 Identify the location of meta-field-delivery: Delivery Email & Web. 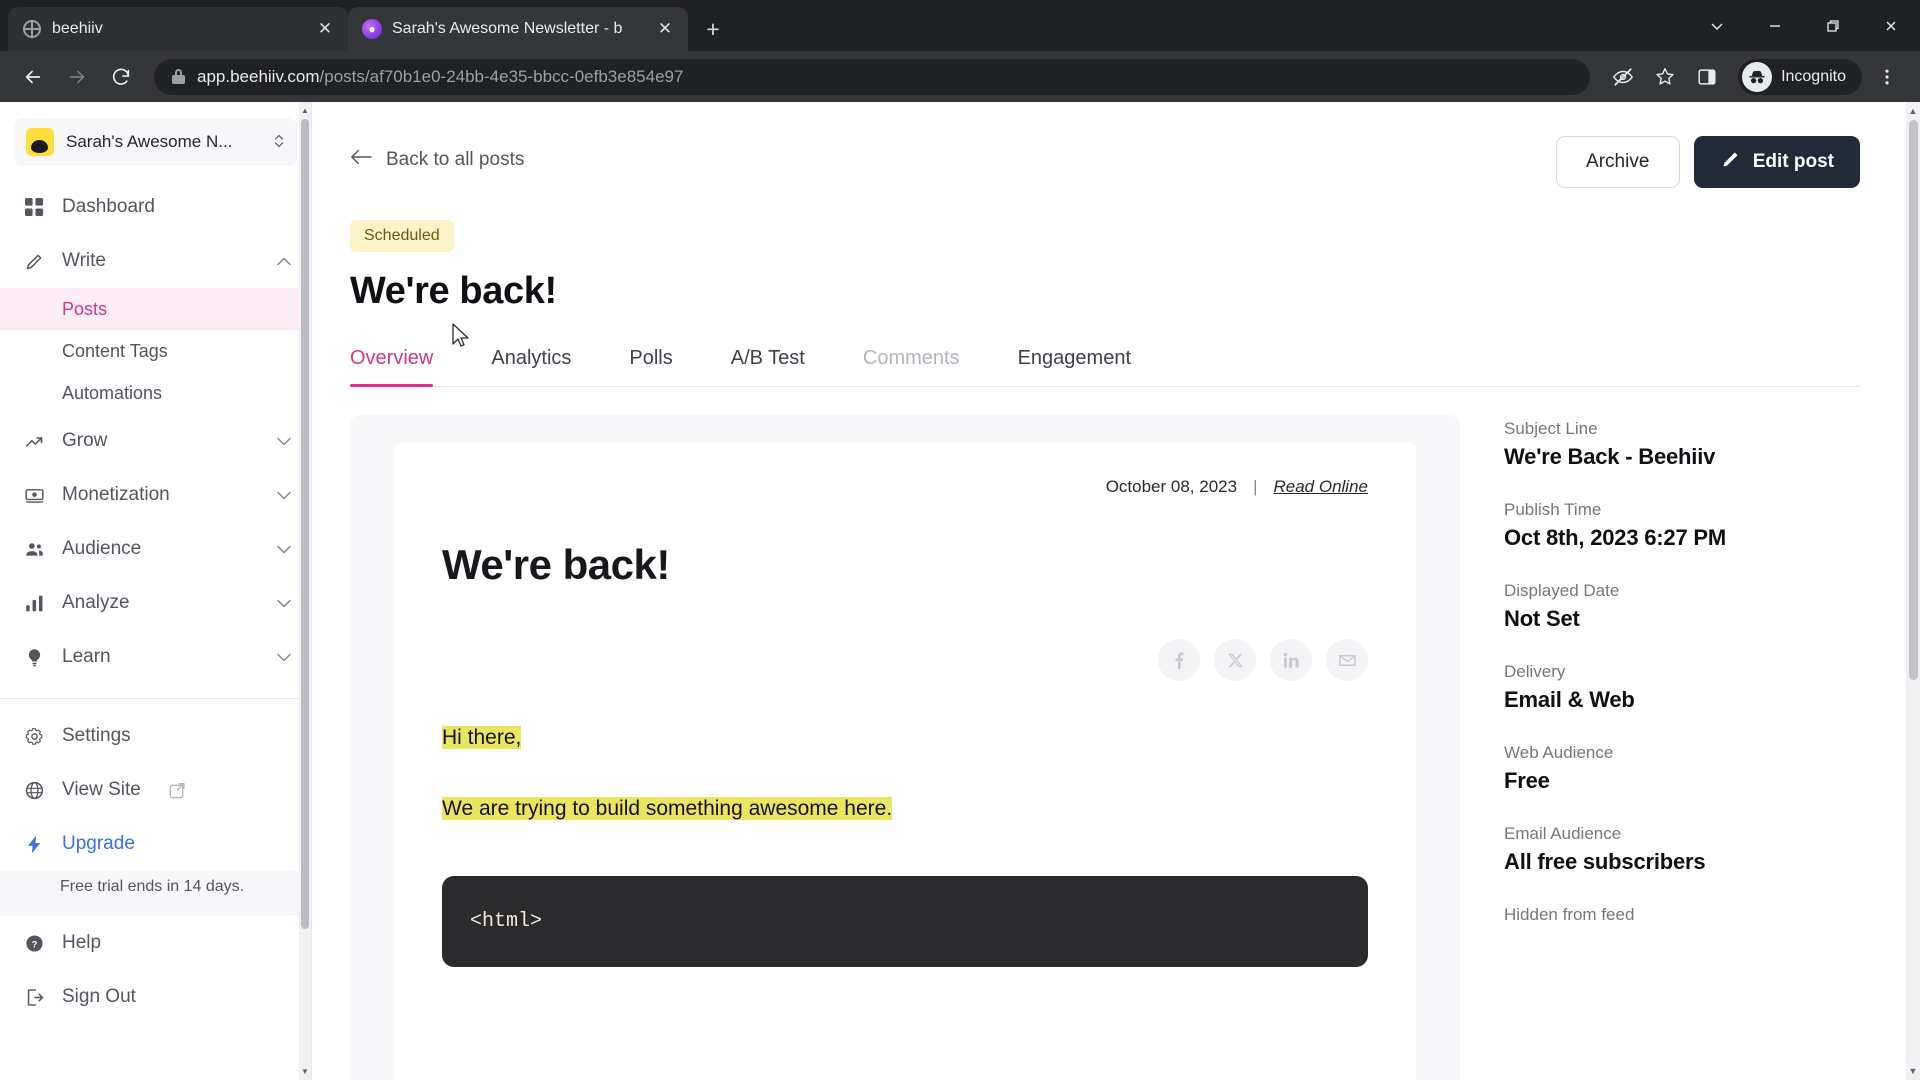
(1682, 687).